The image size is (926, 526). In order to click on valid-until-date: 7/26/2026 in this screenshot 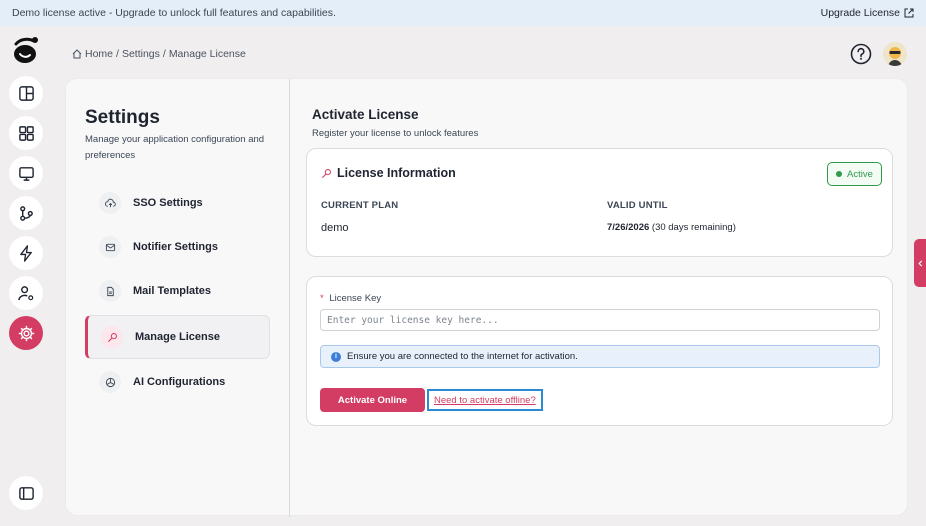, I will do `click(628, 227)`.